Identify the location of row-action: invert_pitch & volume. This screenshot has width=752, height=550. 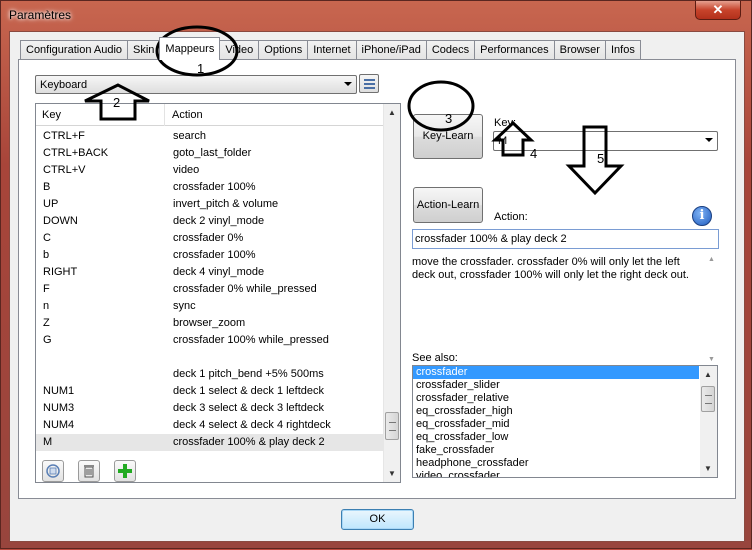
(226, 204).